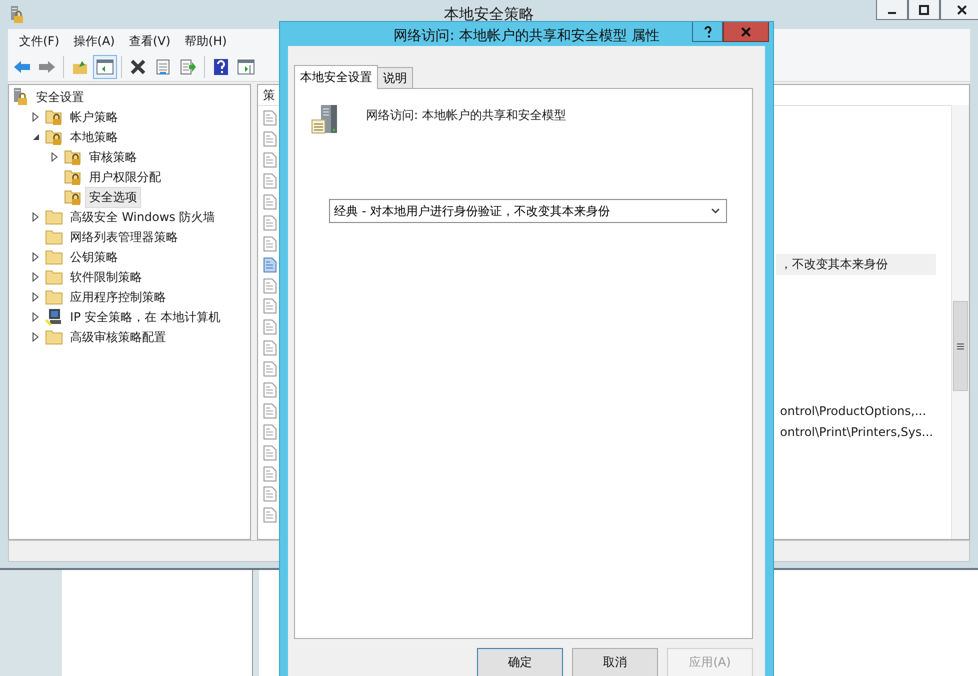  What do you see at coordinates (118, 297) in the screenshot?
I see `tree-item: 应用程序控制策略` at bounding box center [118, 297].